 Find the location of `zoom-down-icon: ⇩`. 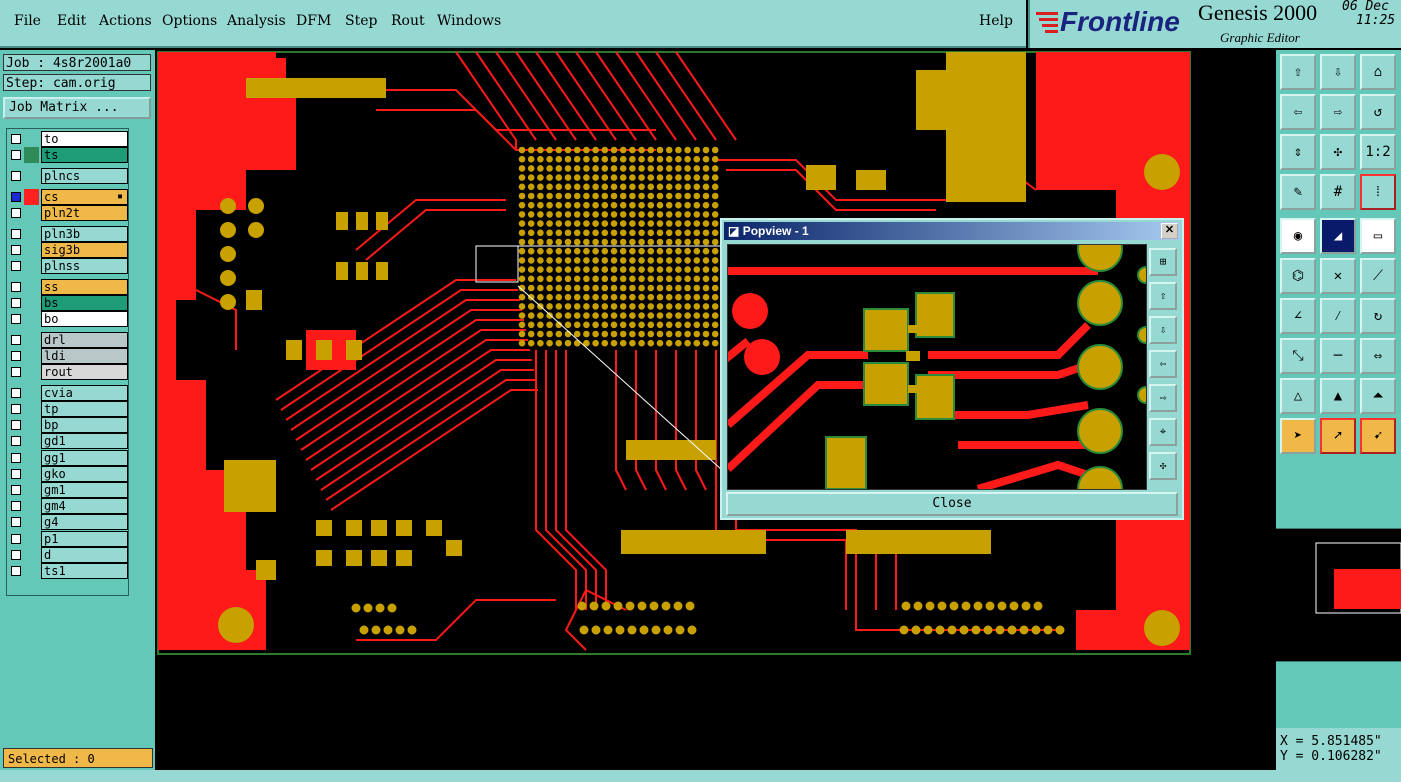

zoom-down-icon: ⇩ is located at coordinates (1338, 72).